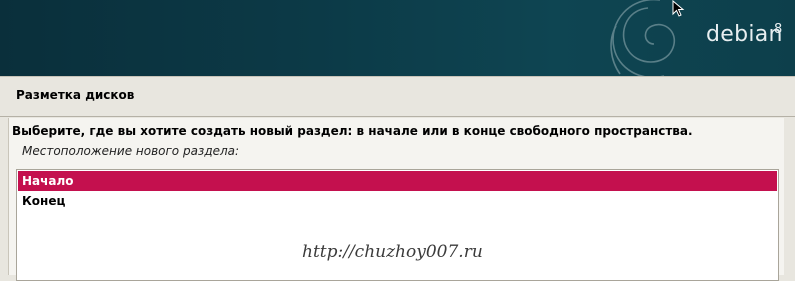 The height and width of the screenshot is (281, 795). What do you see at coordinates (392, 252) in the screenshot?
I see `watermark-text: http://chuzhoy007.ru` at bounding box center [392, 252].